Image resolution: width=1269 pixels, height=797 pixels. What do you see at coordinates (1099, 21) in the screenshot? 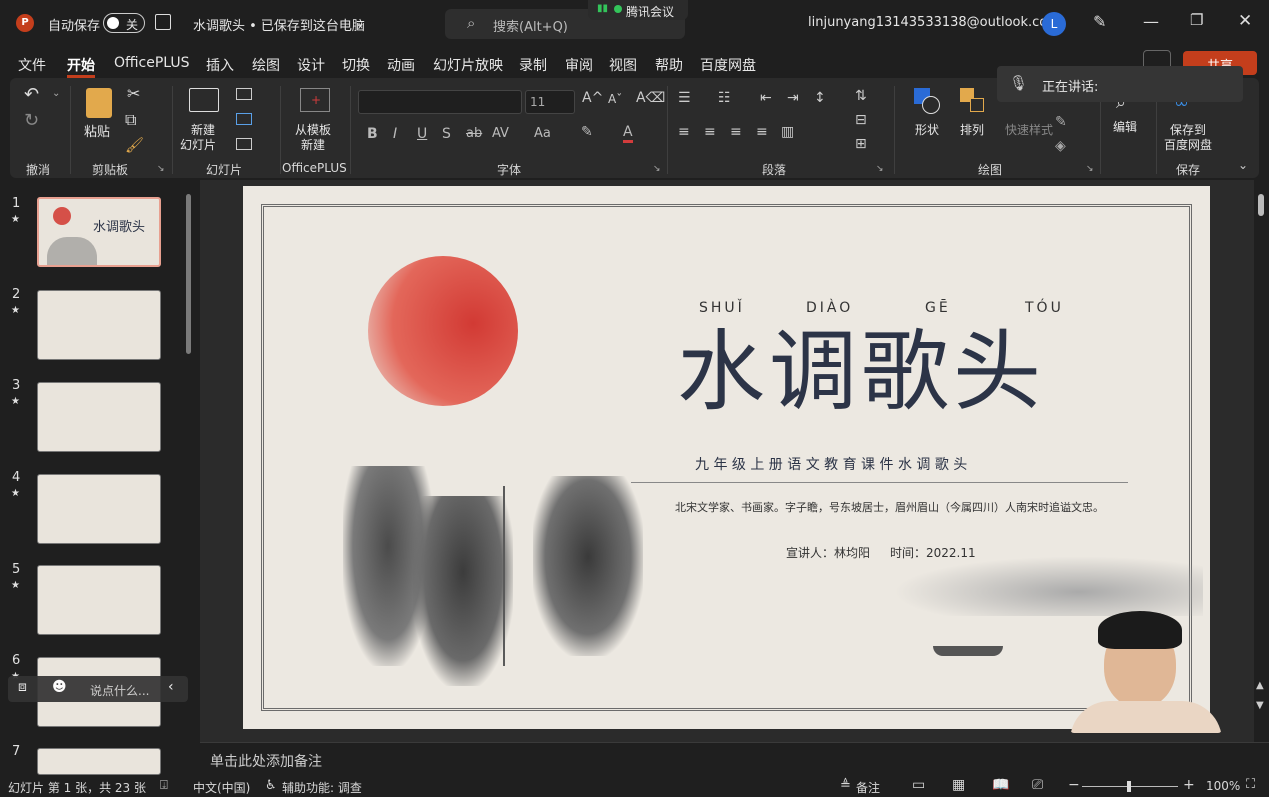
I see `pen-icon: ✎` at bounding box center [1099, 21].